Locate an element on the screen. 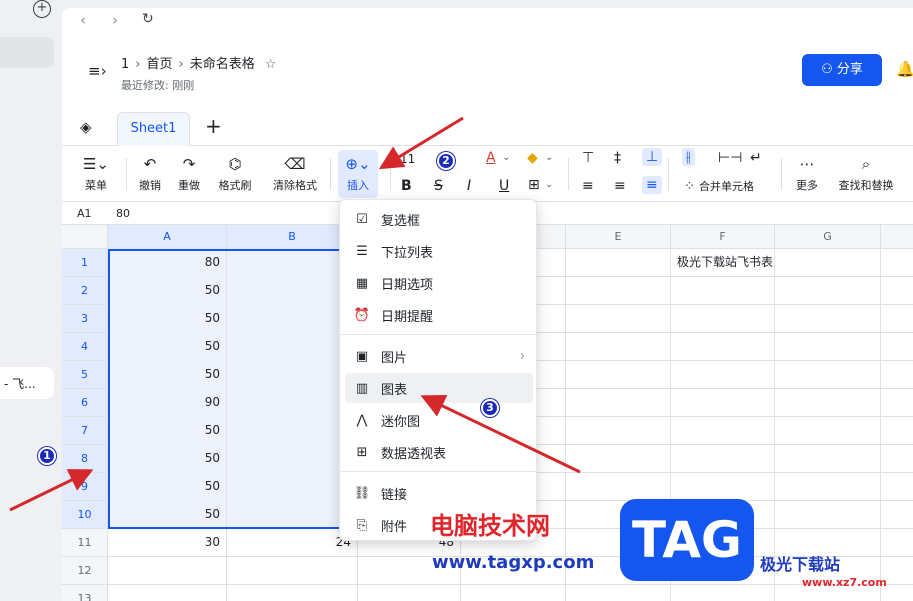 Image resolution: width=913 pixels, height=601 pixels. align-top-icon: ⊤ is located at coordinates (588, 158).